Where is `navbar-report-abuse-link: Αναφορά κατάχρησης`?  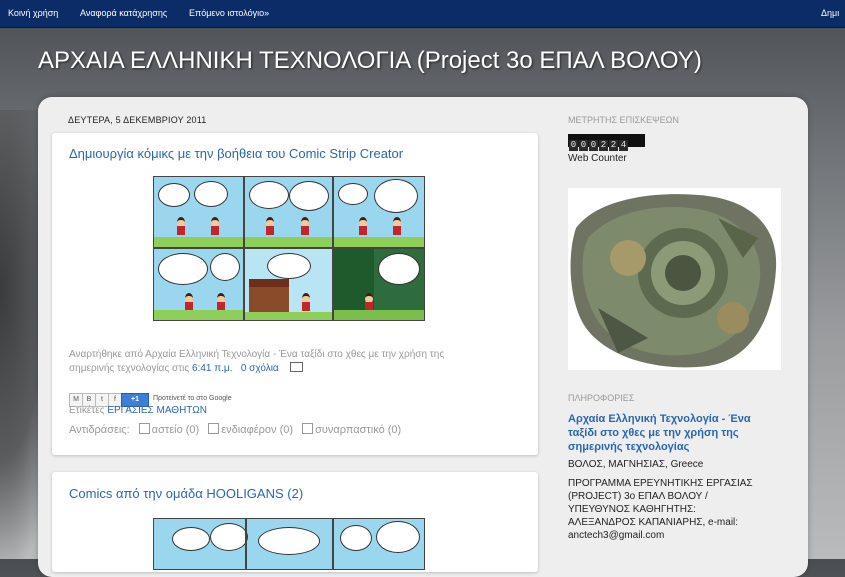 navbar-report-abuse-link: Αναφορά κατάχρησης is located at coordinates (123, 13).